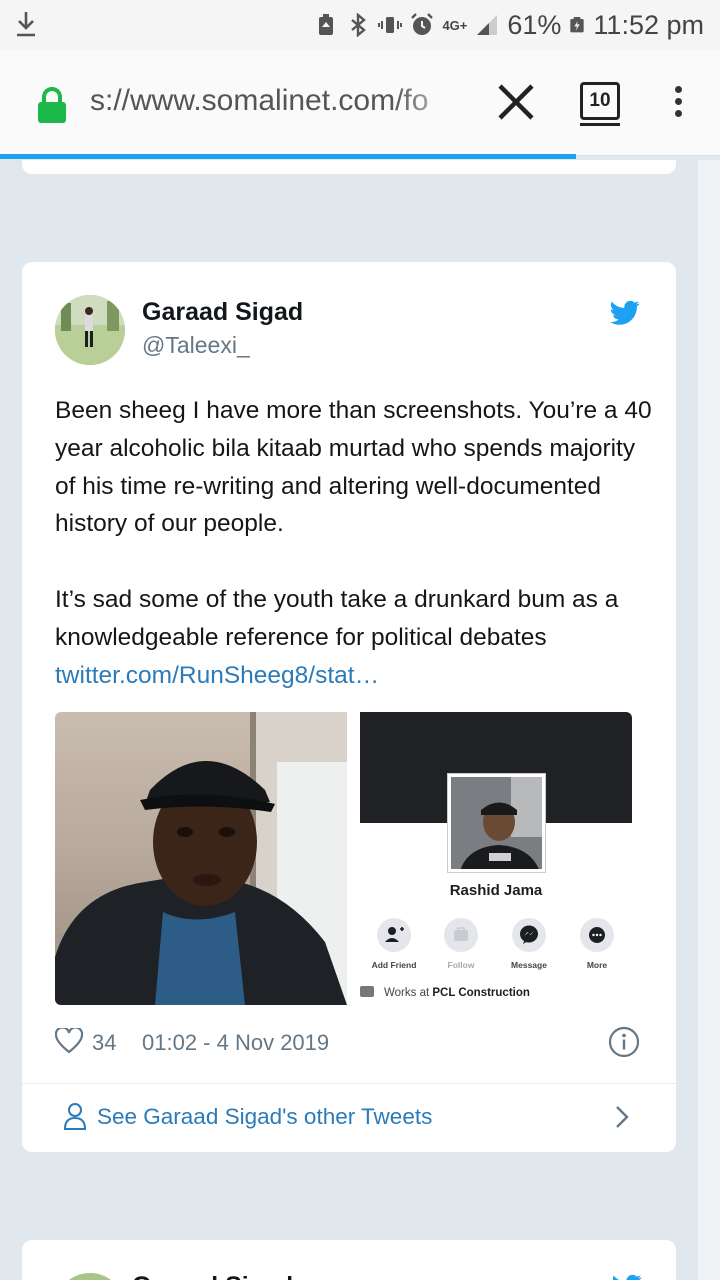 This screenshot has height=1280, width=720. What do you see at coordinates (69, 1041) in the screenshot?
I see `heart-icon` at bounding box center [69, 1041].